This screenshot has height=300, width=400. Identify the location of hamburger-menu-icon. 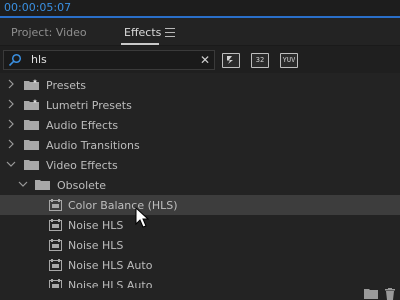
(170, 32).